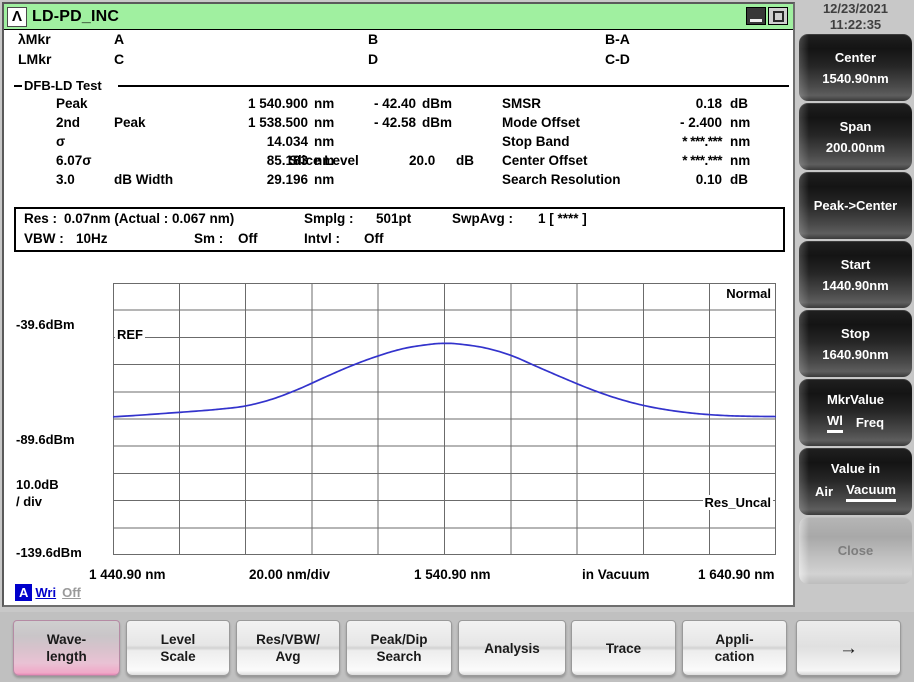  I want to click on x-axis-start-label: 1 440.90 nm, so click(127, 574).